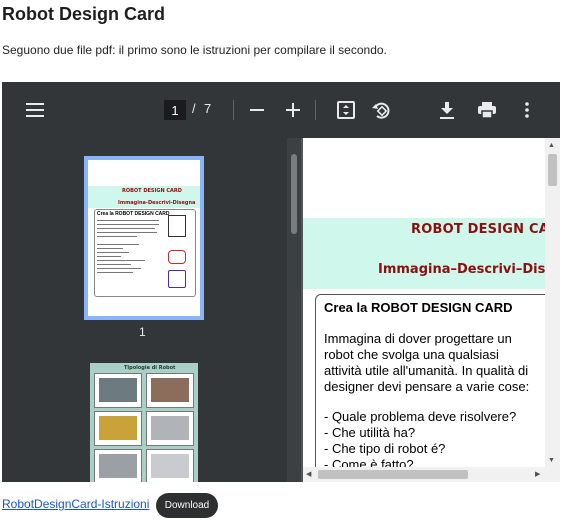 The width and height of the screenshot is (577, 522). What do you see at coordinates (177, 279) in the screenshot?
I see `robot-arm-icon` at bounding box center [177, 279].